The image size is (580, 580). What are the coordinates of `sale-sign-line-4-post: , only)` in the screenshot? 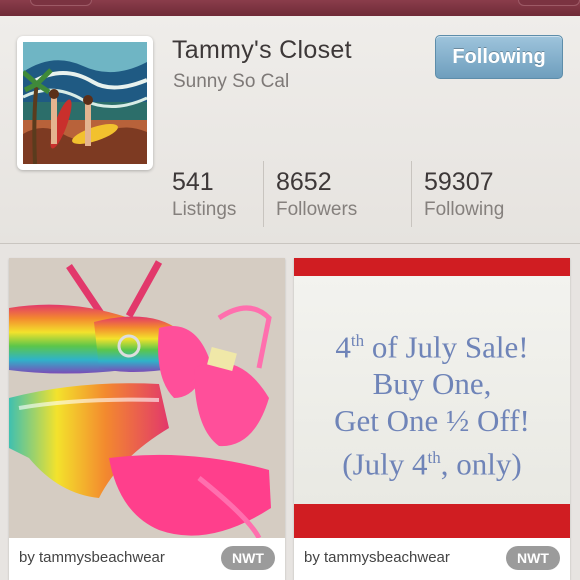 It's located at (481, 464).